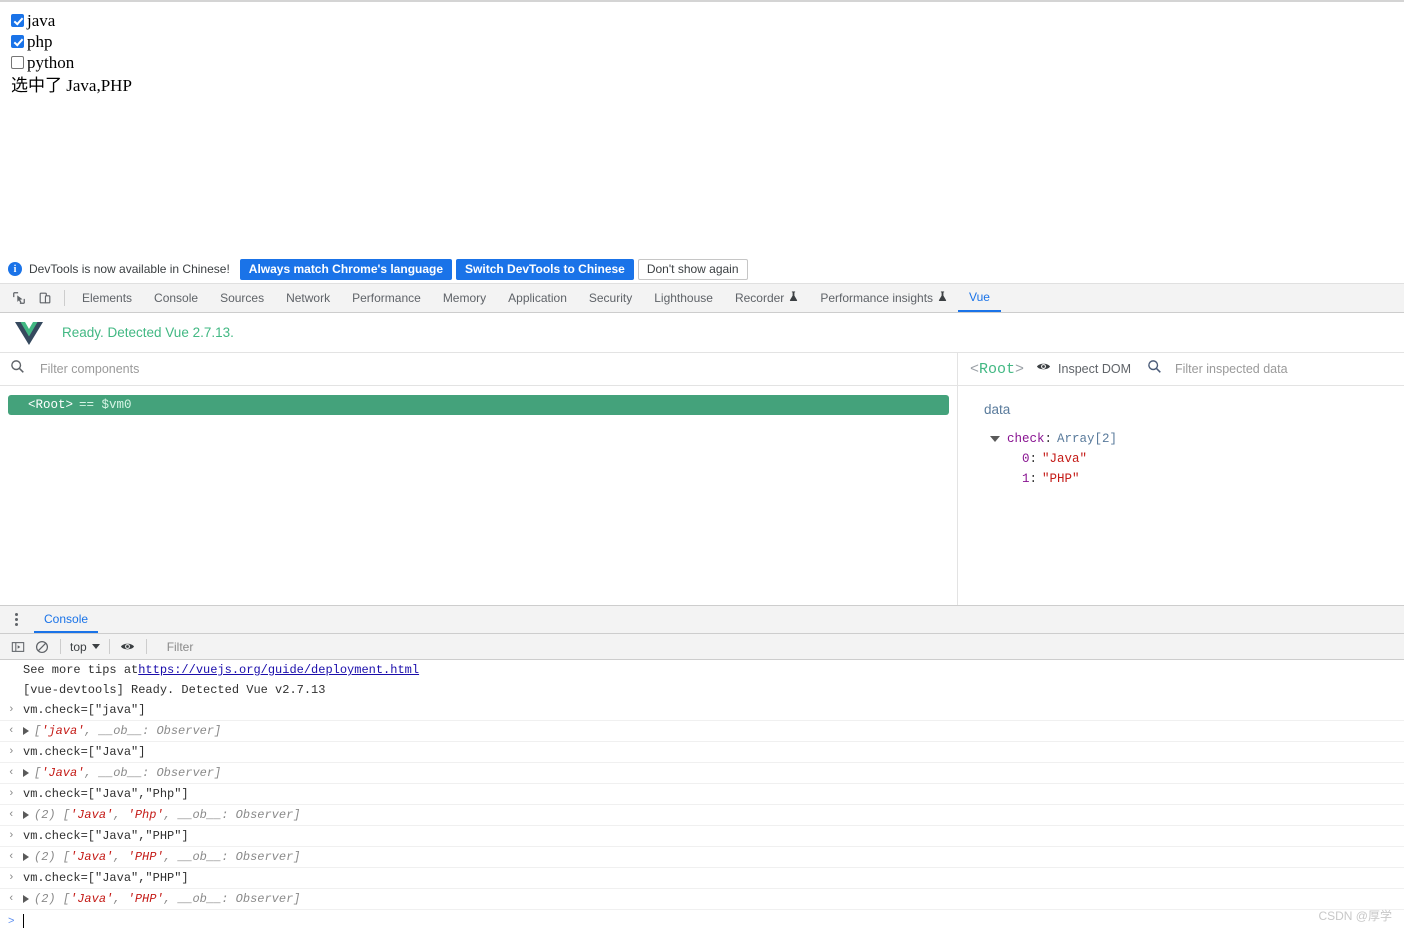  I want to click on tab-security: Security, so click(610, 298).